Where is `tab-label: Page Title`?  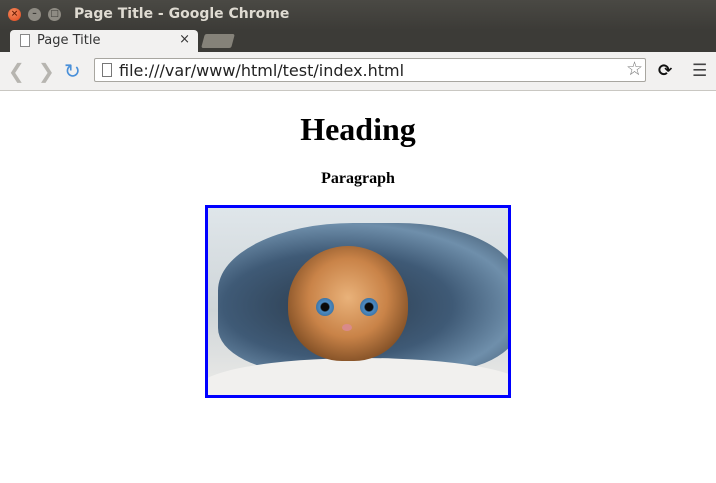
tab-label: Page Title is located at coordinates (69, 40).